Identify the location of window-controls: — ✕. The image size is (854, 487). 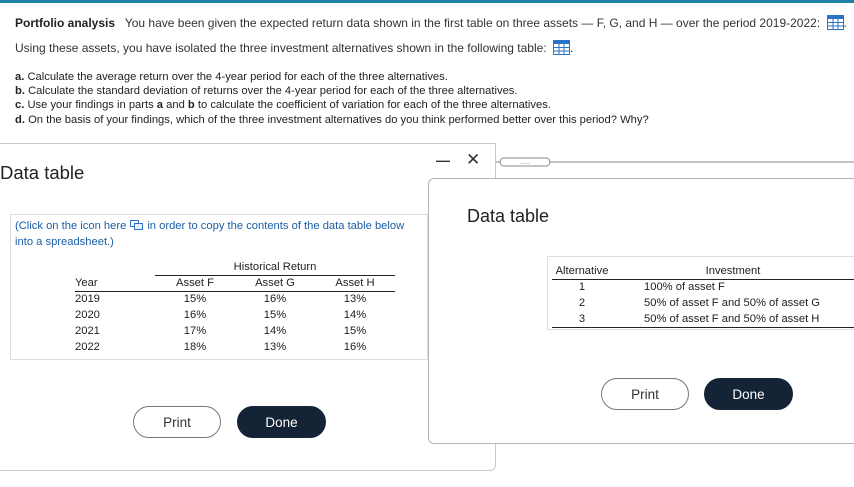
(458, 160).